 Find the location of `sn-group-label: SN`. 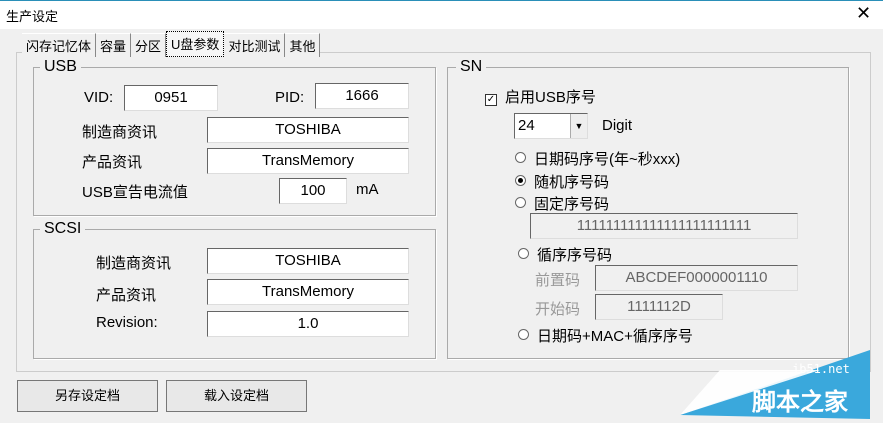

sn-group-label: SN is located at coordinates (471, 67).